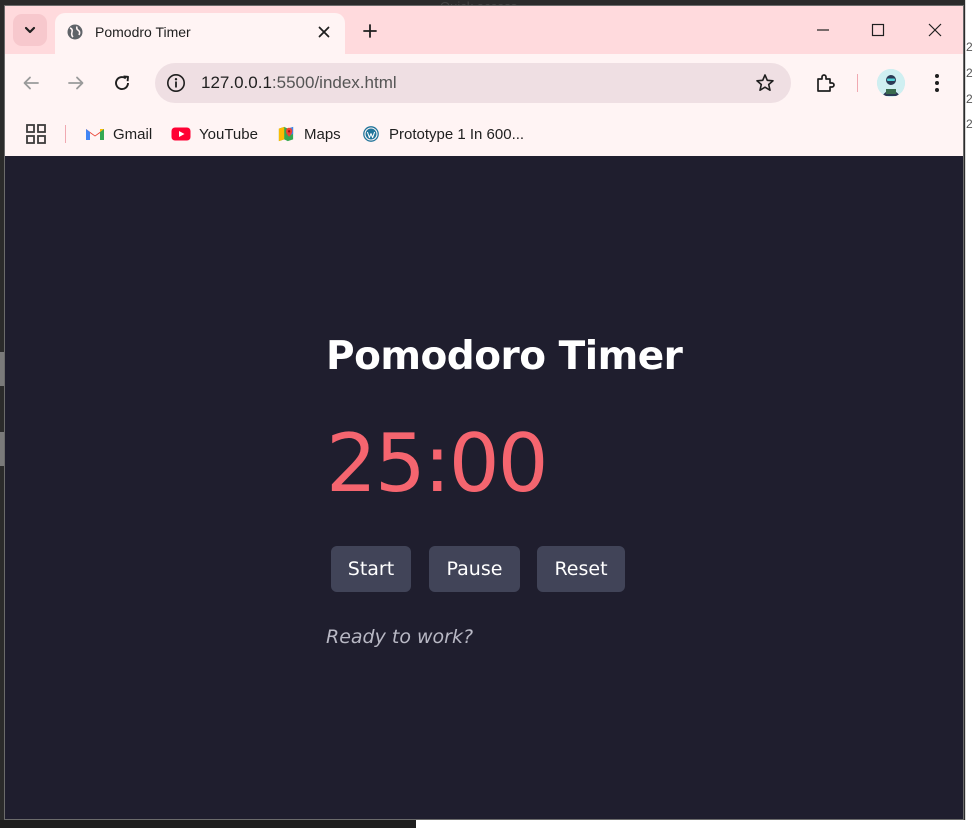 The width and height of the screenshot is (973, 828). What do you see at coordinates (143, 32) in the screenshot?
I see `tab-title: Pomodro Timer` at bounding box center [143, 32].